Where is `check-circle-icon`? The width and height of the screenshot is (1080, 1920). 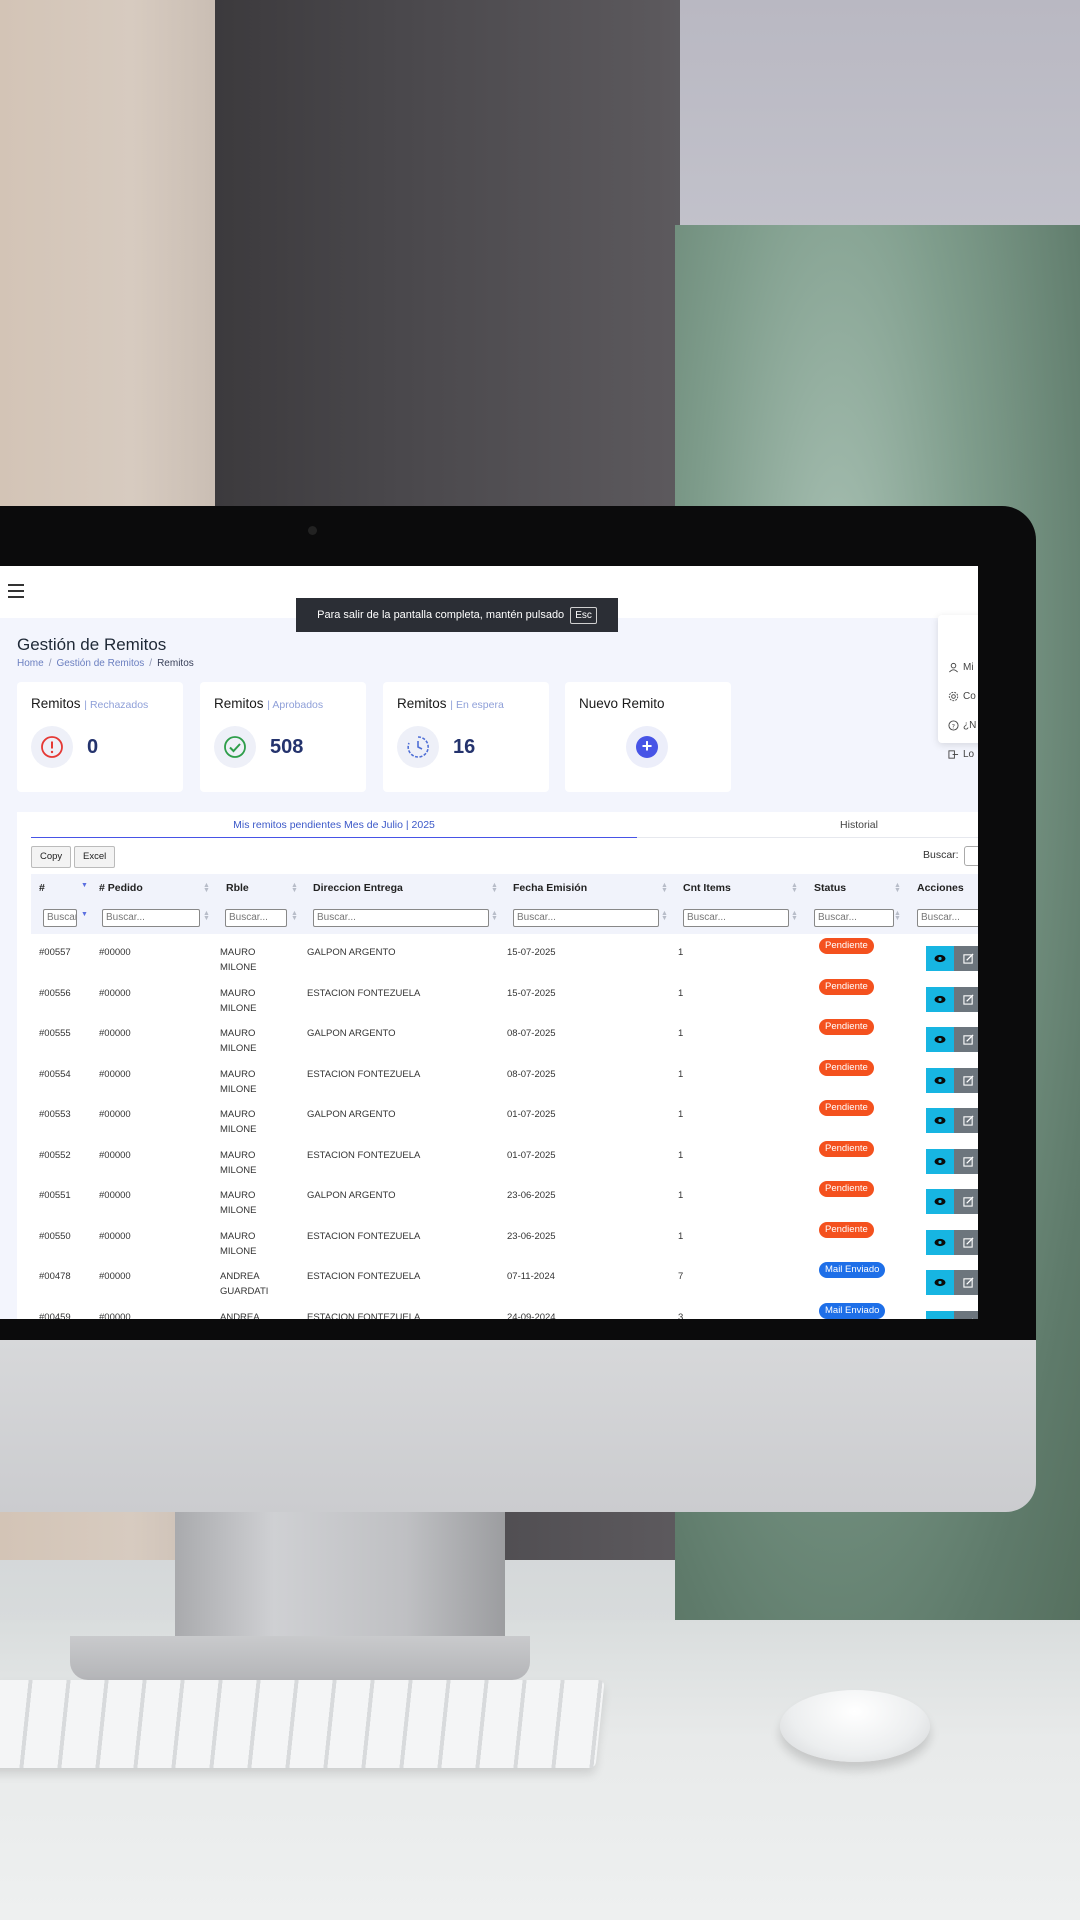 check-circle-icon is located at coordinates (235, 747).